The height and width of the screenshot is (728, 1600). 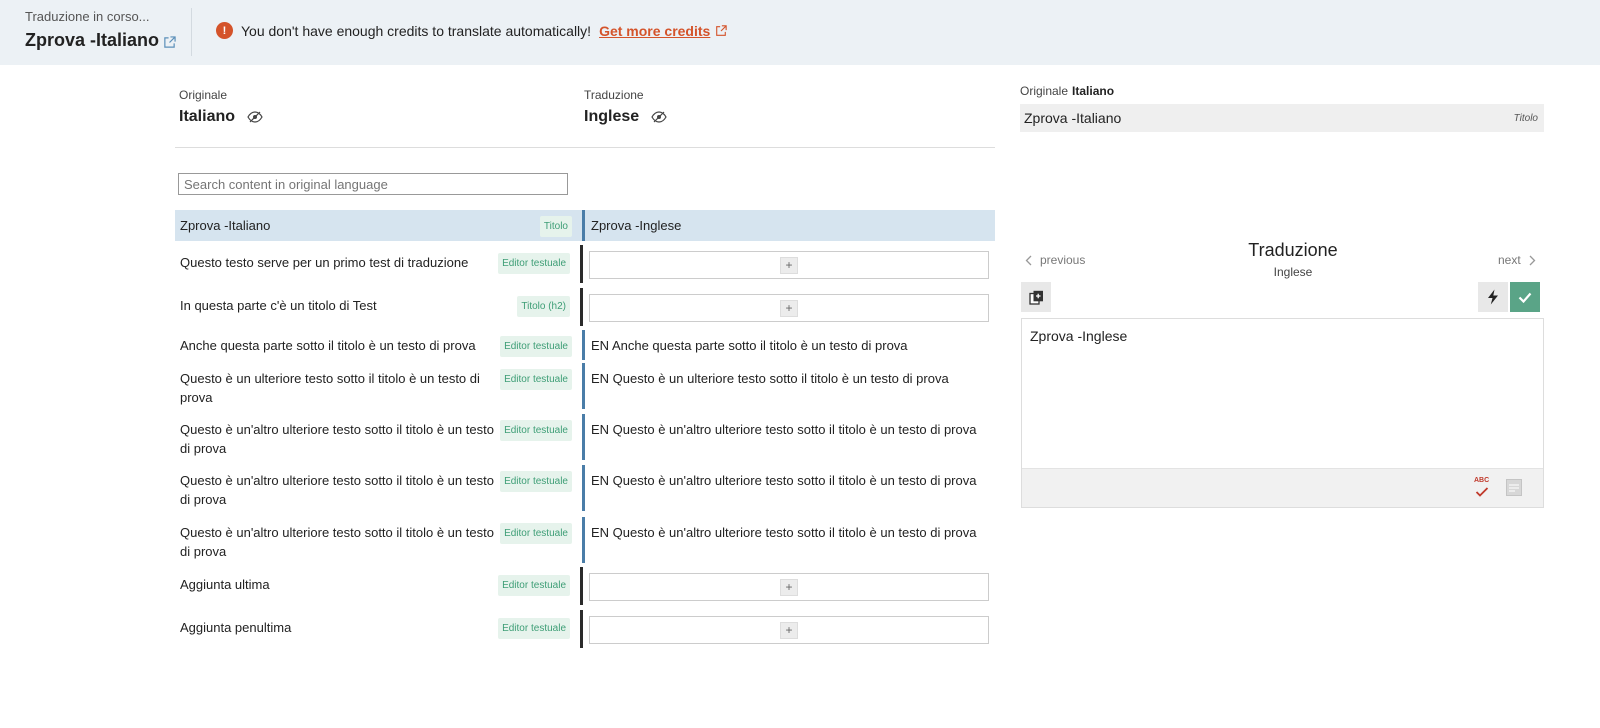 I want to click on page-title: Zprova -Italiano, so click(x=92, y=40).